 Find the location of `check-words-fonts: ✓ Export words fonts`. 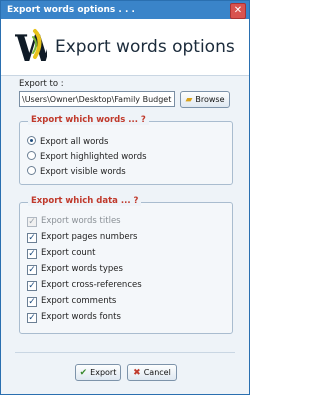

check-words-fonts: ✓ Export words fonts is located at coordinates (74, 317).